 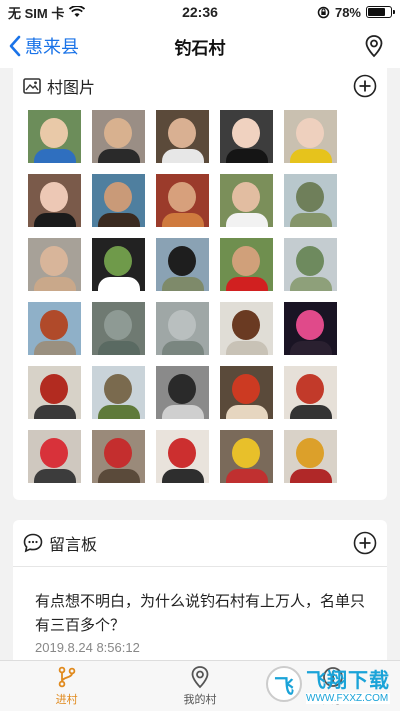 I want to click on status-left: 无 SIM 卡, so click(x=47, y=12).